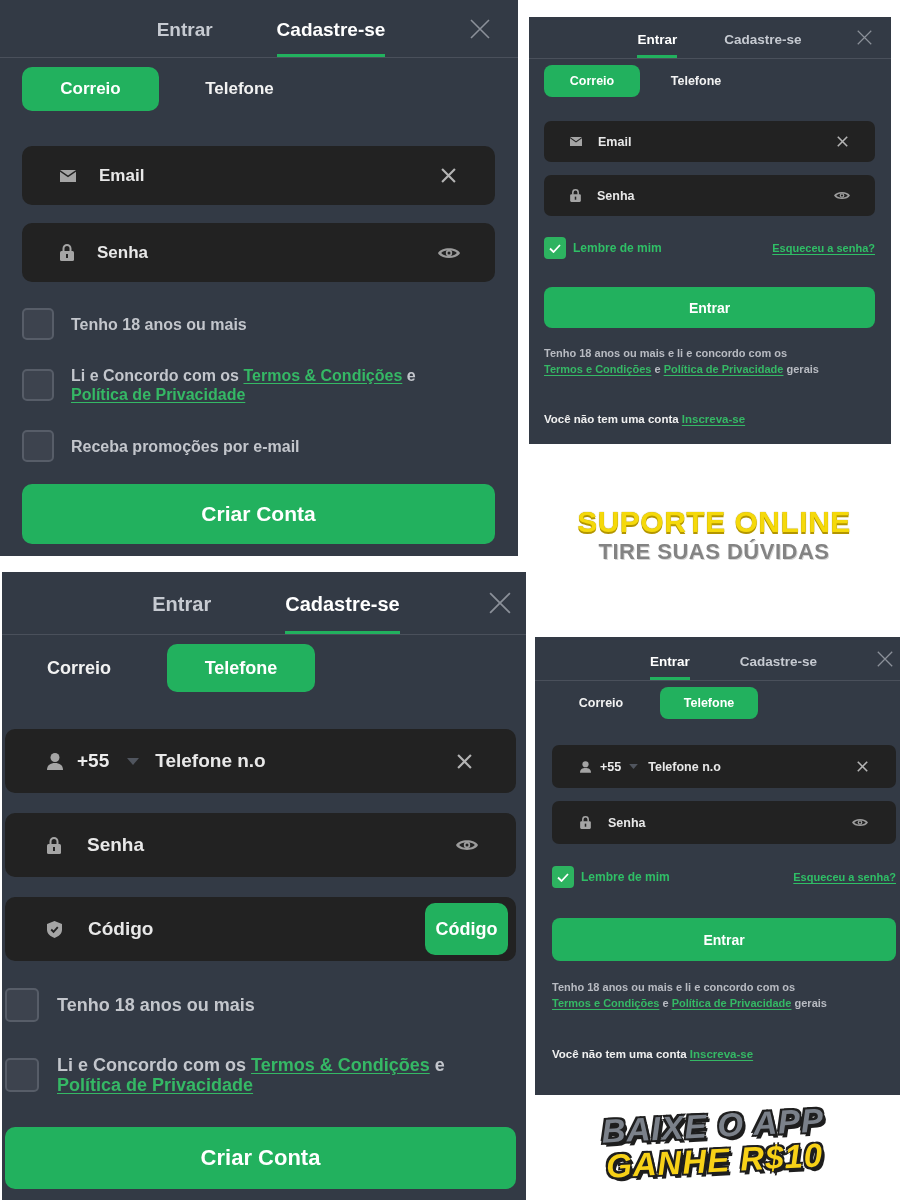  What do you see at coordinates (54, 929) in the screenshot?
I see `shield-check-icon` at bounding box center [54, 929].